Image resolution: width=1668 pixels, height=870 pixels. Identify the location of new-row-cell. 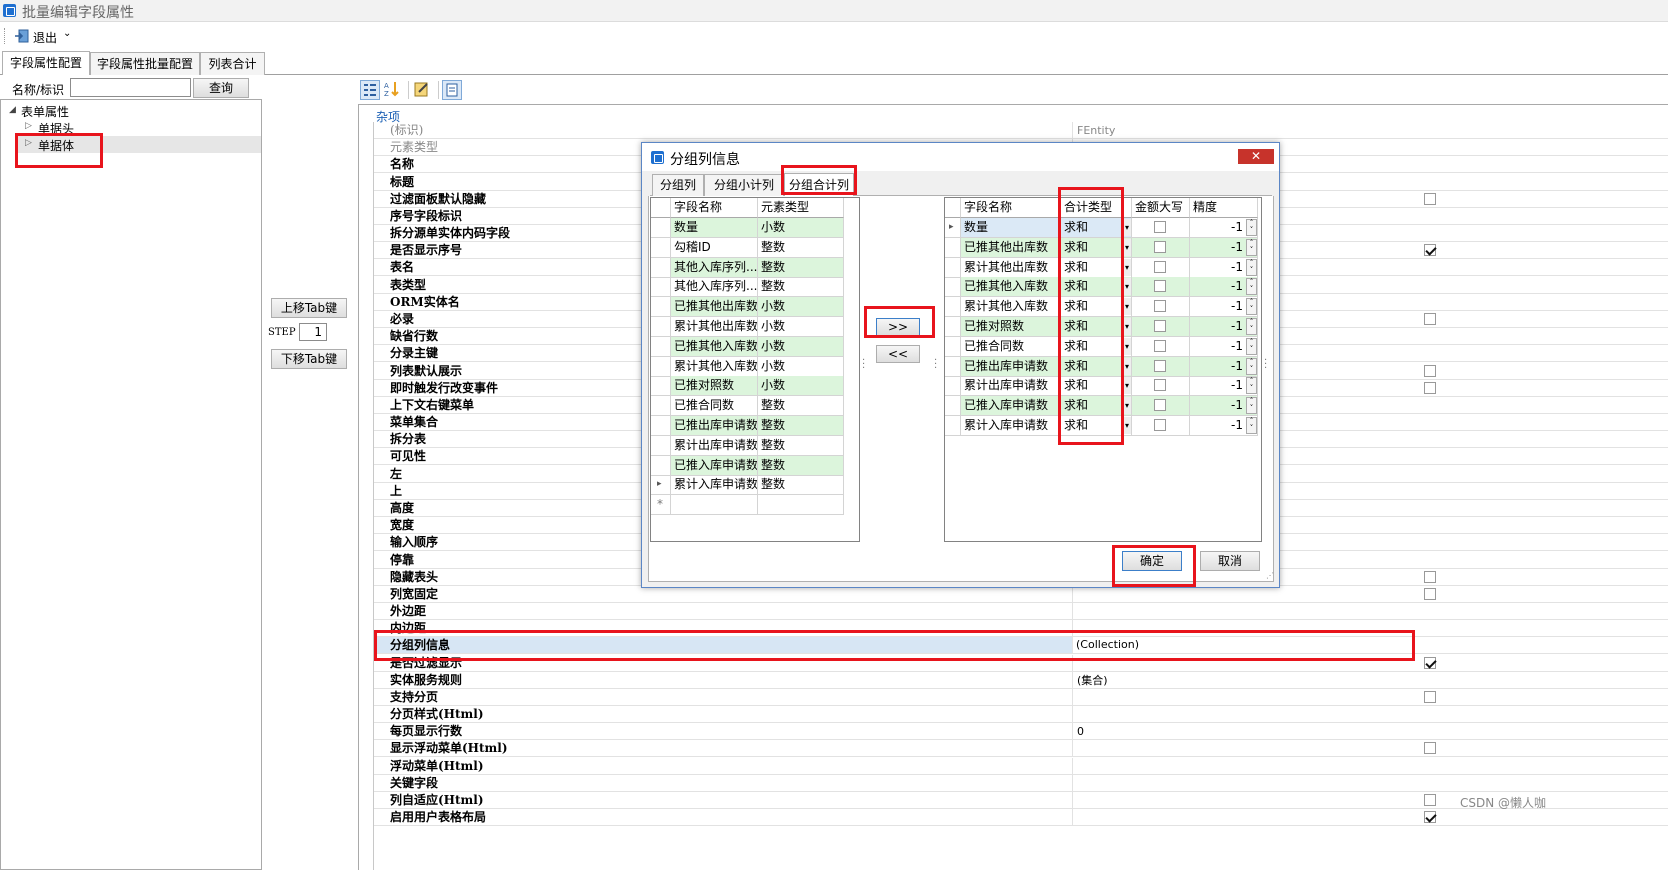
(714, 505).